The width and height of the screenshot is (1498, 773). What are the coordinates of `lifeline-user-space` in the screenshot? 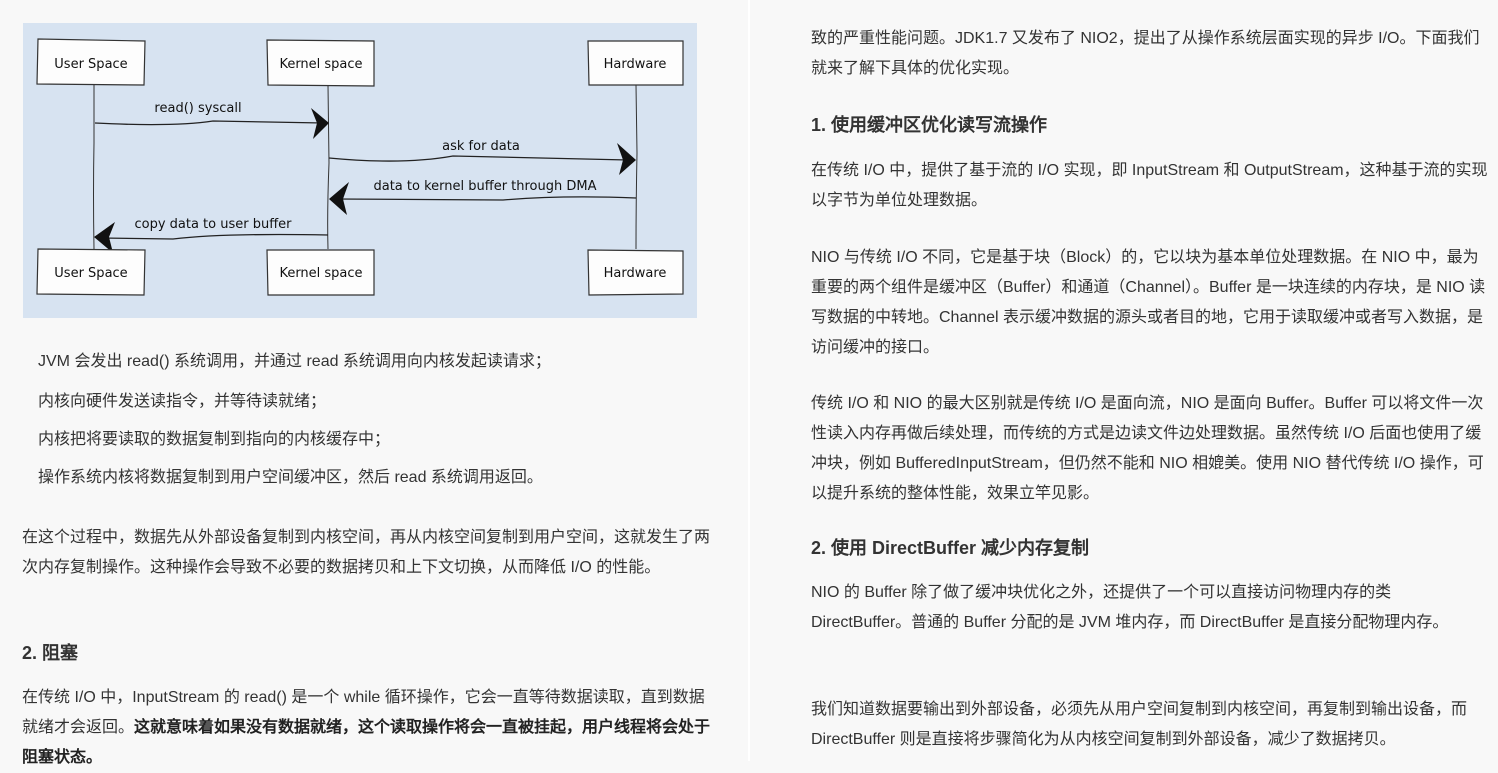 It's located at (94, 167).